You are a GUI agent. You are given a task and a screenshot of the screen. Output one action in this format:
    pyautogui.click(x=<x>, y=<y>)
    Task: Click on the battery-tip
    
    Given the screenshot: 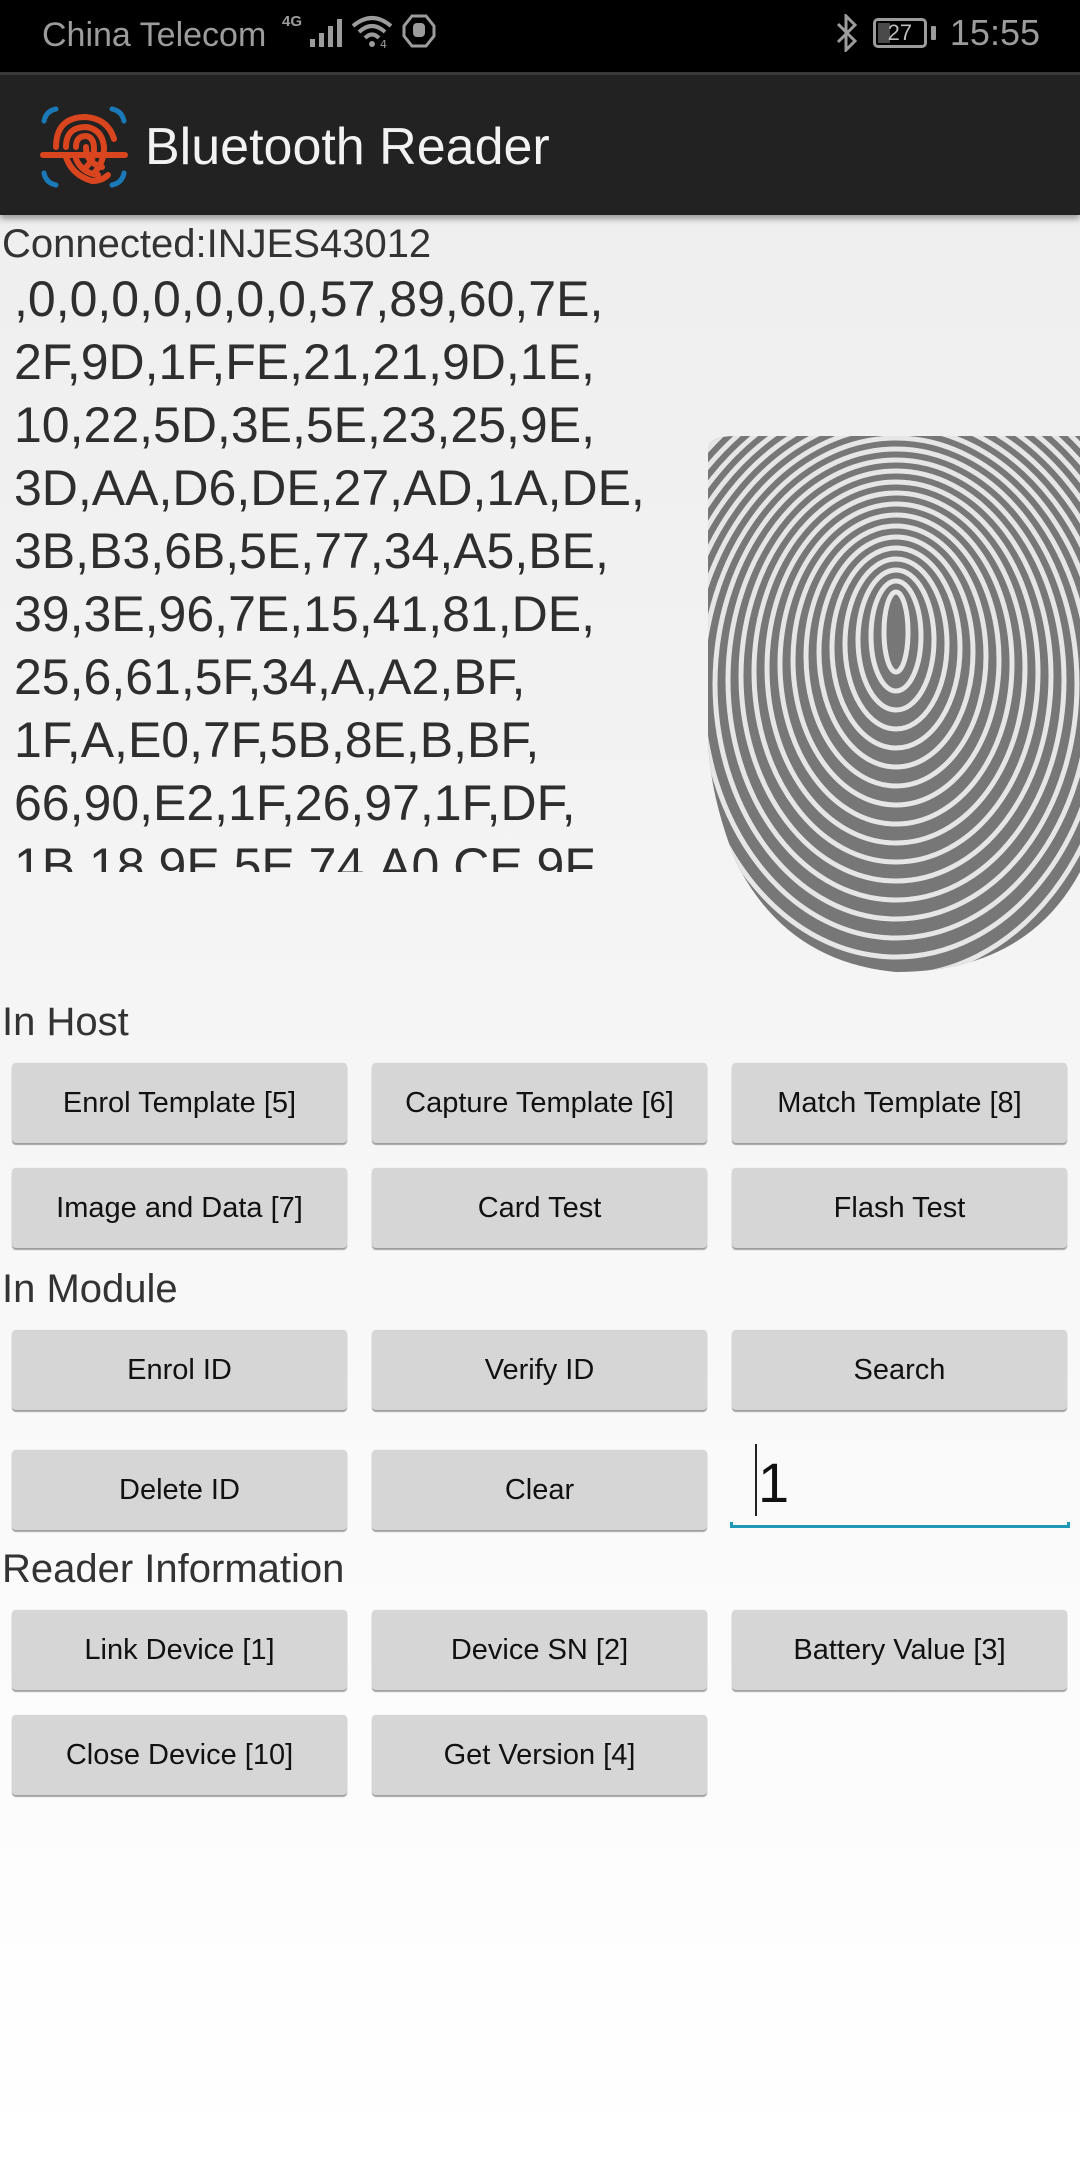 What is the action you would take?
    pyautogui.click(x=933, y=33)
    